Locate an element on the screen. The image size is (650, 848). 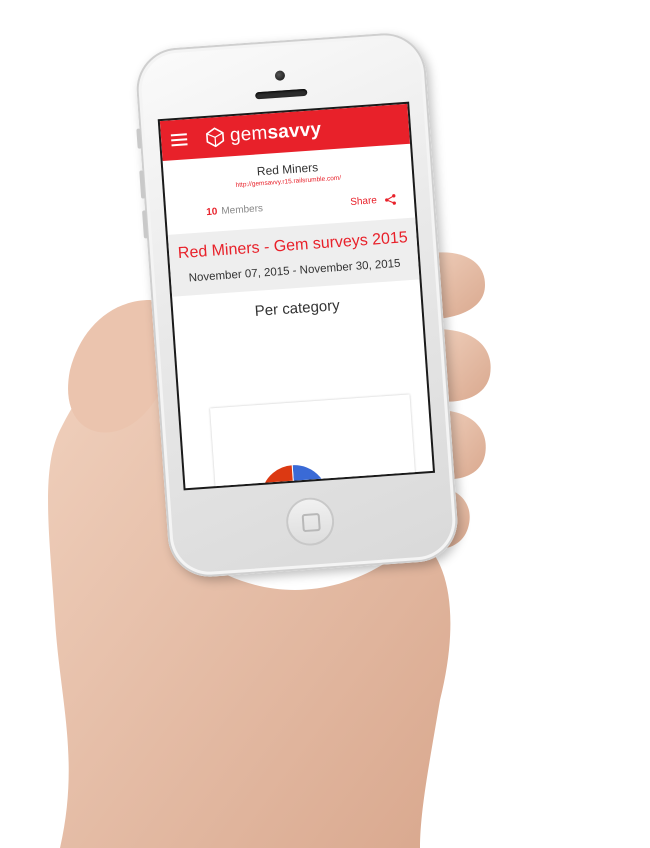
section-title: Per category is located at coordinates (297, 308).